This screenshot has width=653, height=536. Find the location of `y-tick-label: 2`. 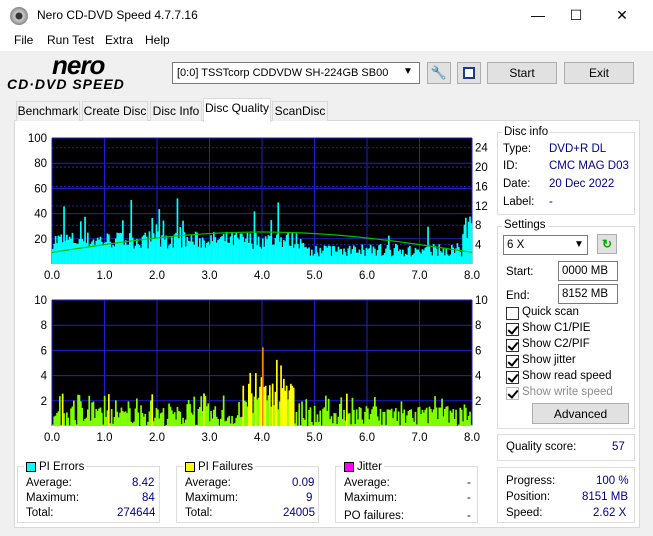

y-tick-label: 2 is located at coordinates (44, 402).